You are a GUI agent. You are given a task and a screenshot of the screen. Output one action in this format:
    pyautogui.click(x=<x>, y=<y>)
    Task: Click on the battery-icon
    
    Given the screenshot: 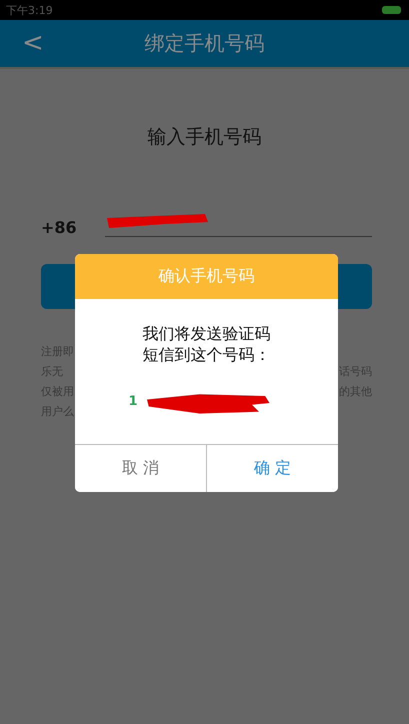 What is the action you would take?
    pyautogui.click(x=392, y=10)
    